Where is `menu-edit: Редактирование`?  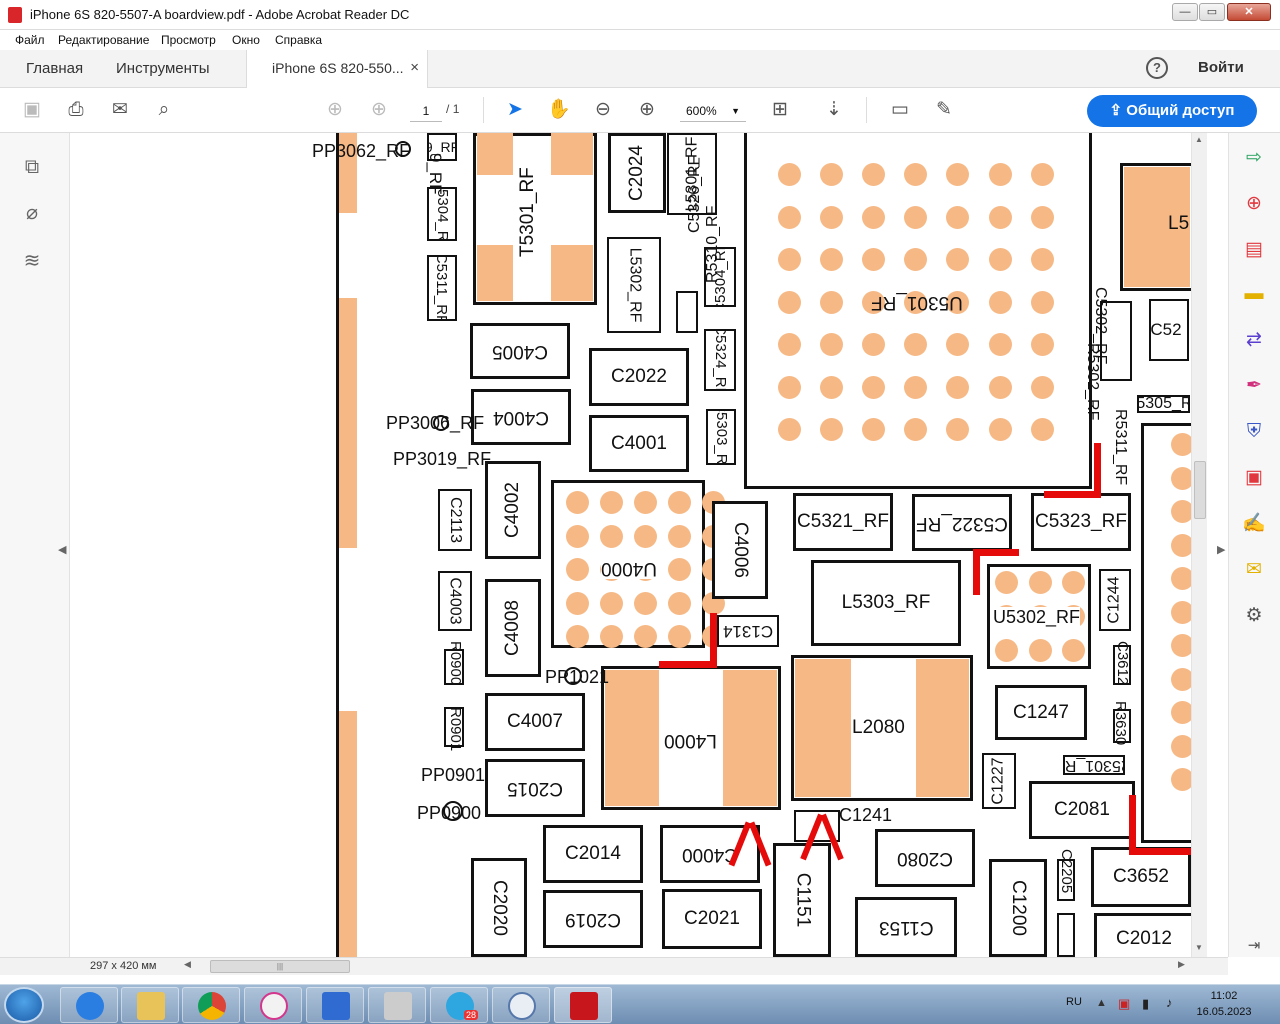
menu-edit: Редактирование is located at coordinates (103, 40).